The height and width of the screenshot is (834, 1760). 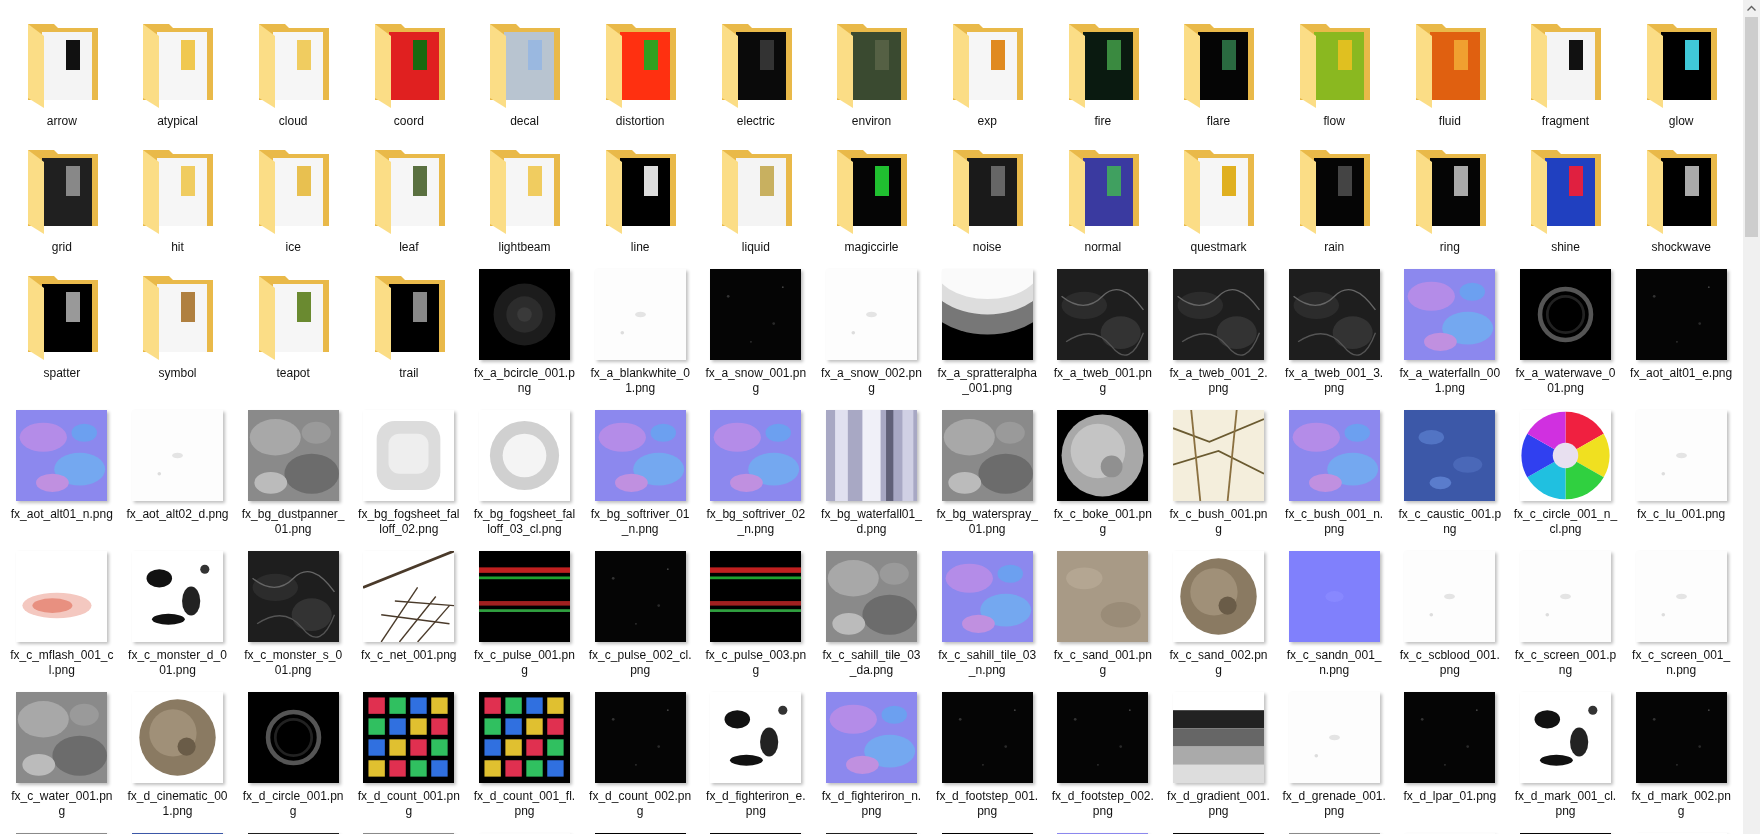 What do you see at coordinates (408, 121) in the screenshot?
I see `folder-name: coord` at bounding box center [408, 121].